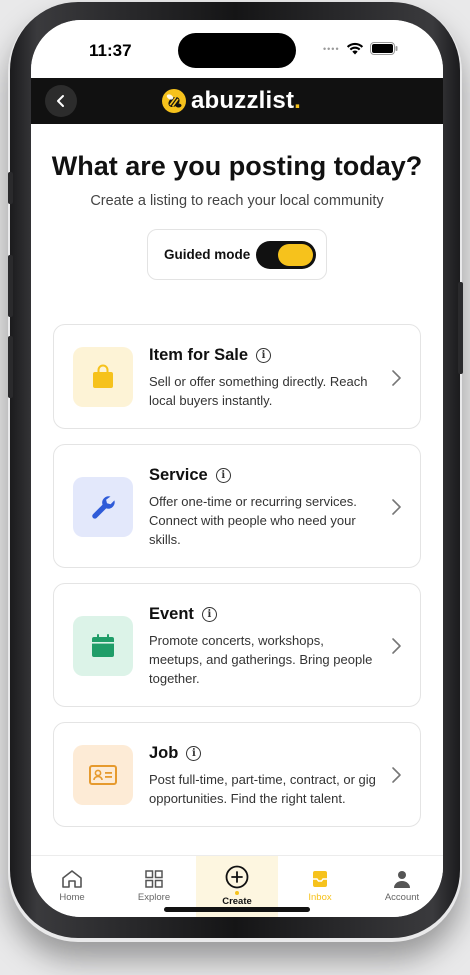 This screenshot has width=470, height=975. I want to click on volume-up-button, so click(10, 286).